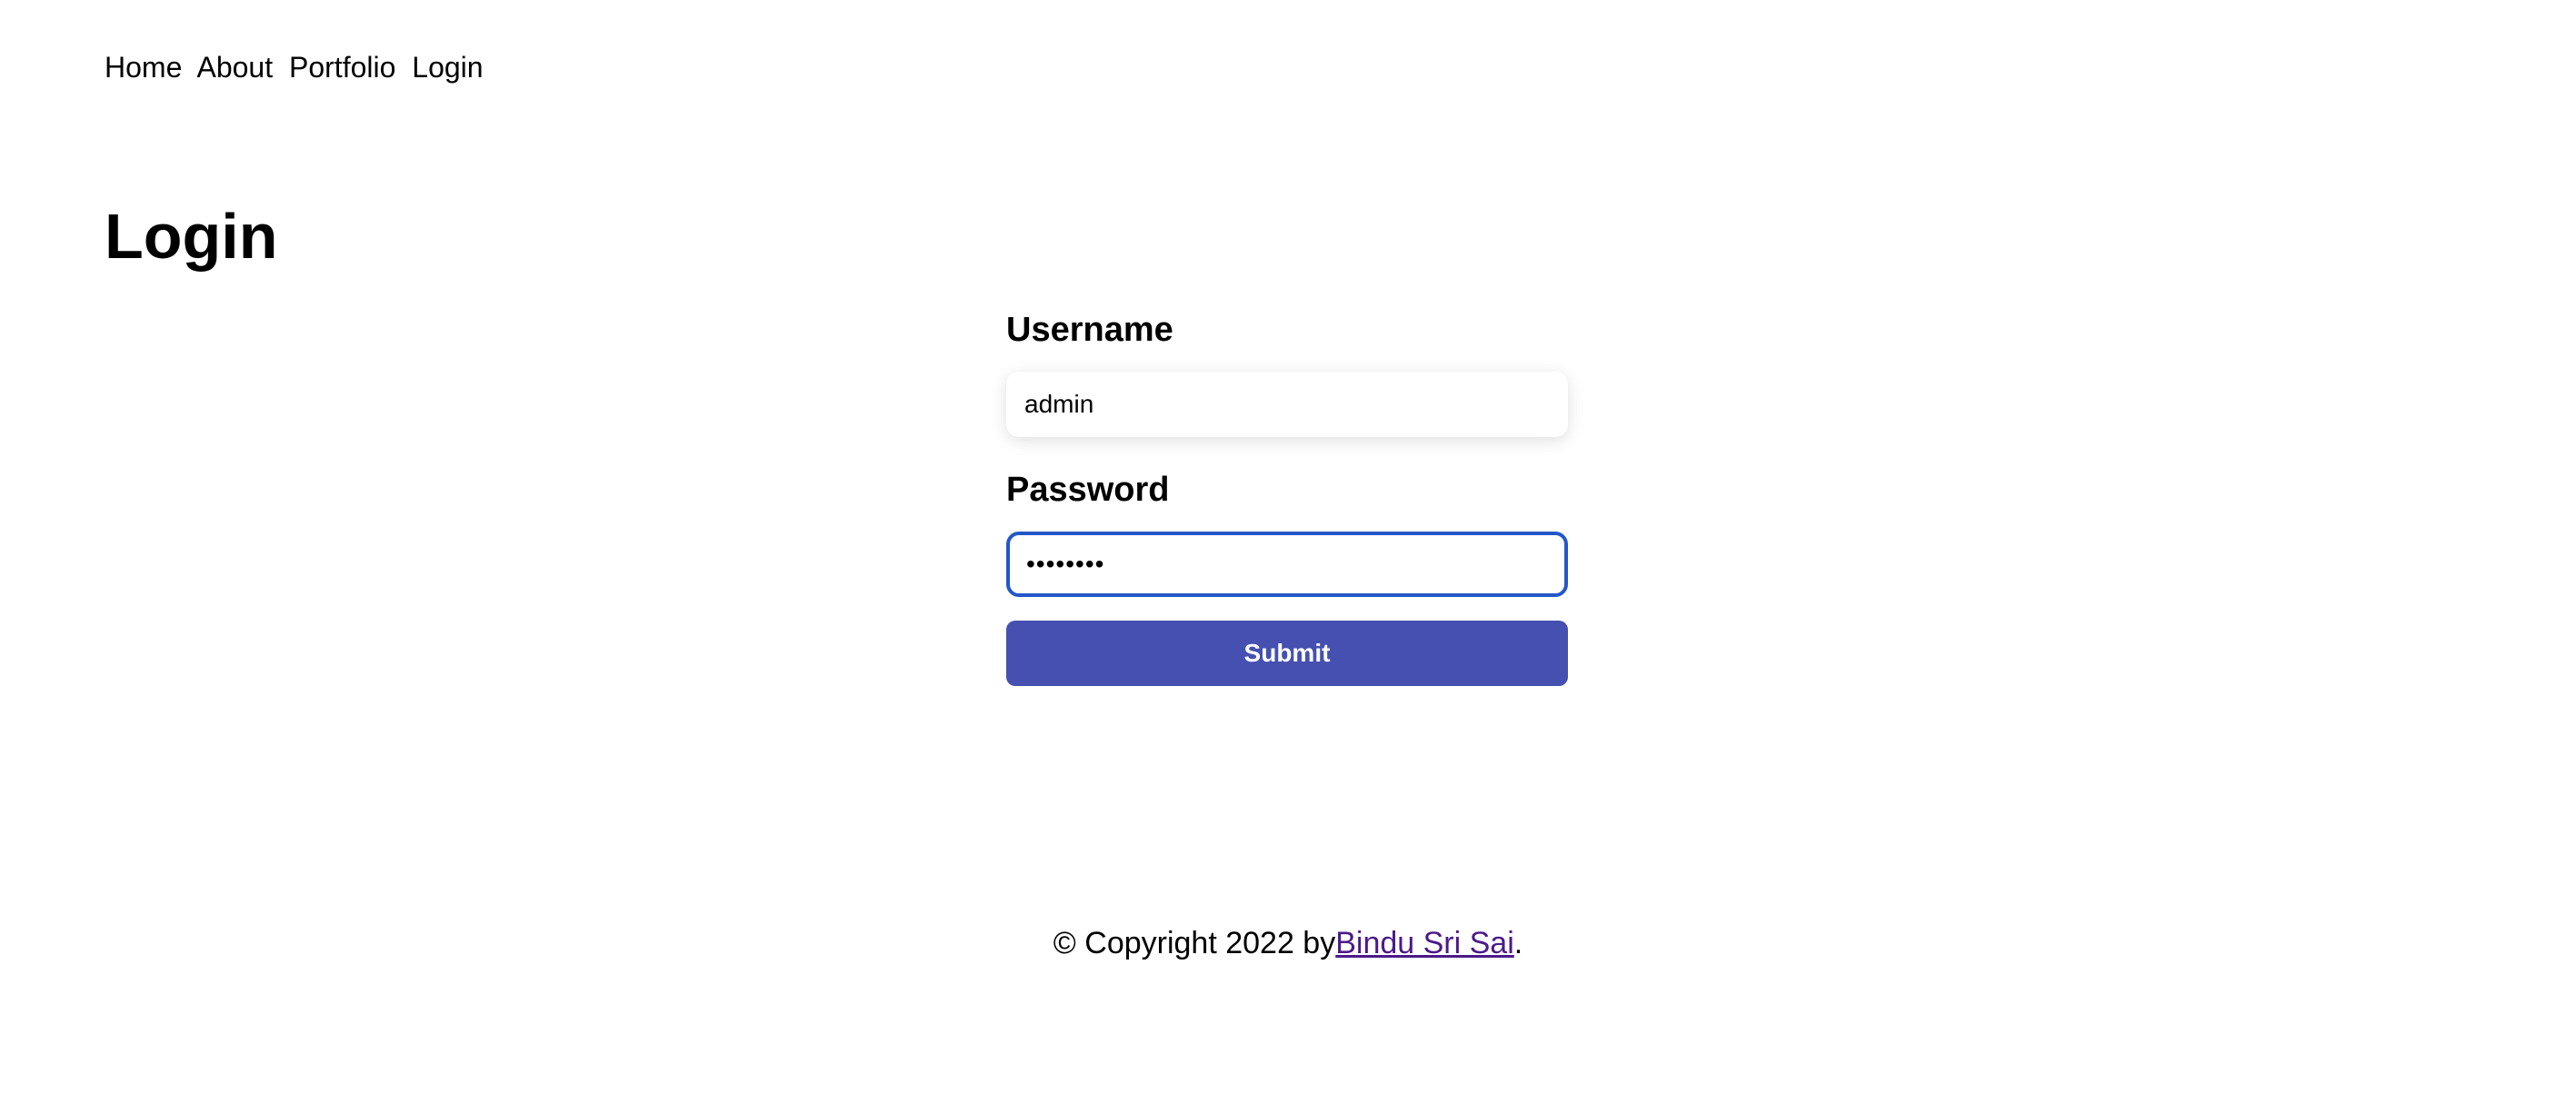 This screenshot has height=1104, width=2576. What do you see at coordinates (1088, 490) in the screenshot?
I see `password-label: Password` at bounding box center [1088, 490].